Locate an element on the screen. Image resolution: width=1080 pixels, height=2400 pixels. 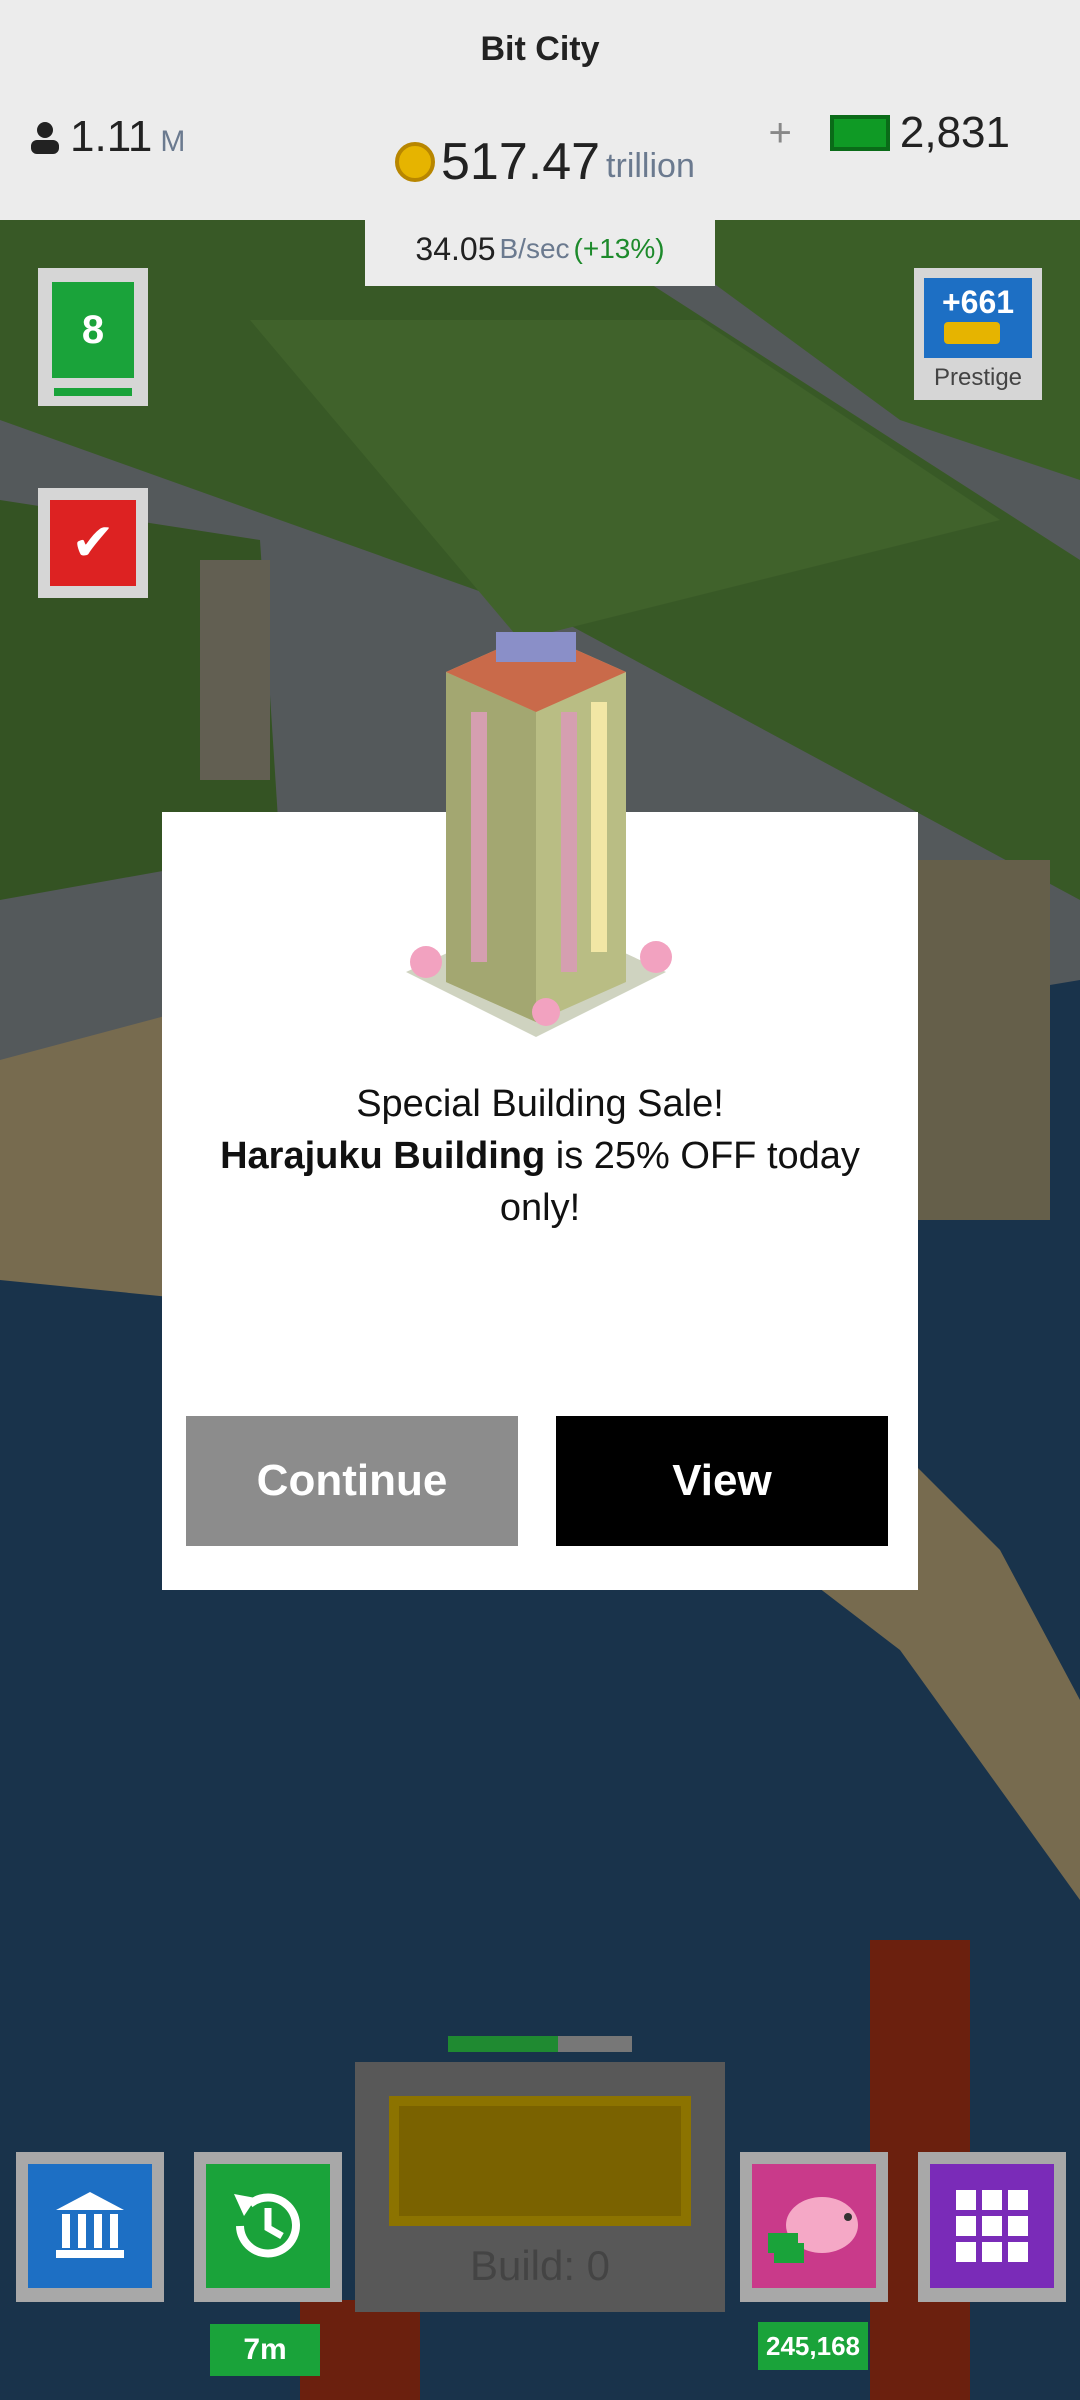
key-icon is located at coordinates (972, 333).